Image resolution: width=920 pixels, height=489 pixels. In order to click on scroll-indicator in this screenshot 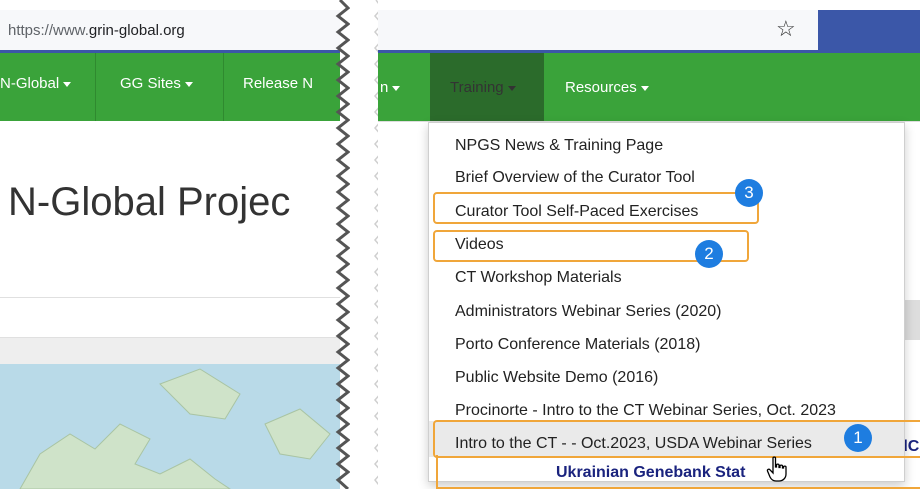, I will do `click(911, 320)`.